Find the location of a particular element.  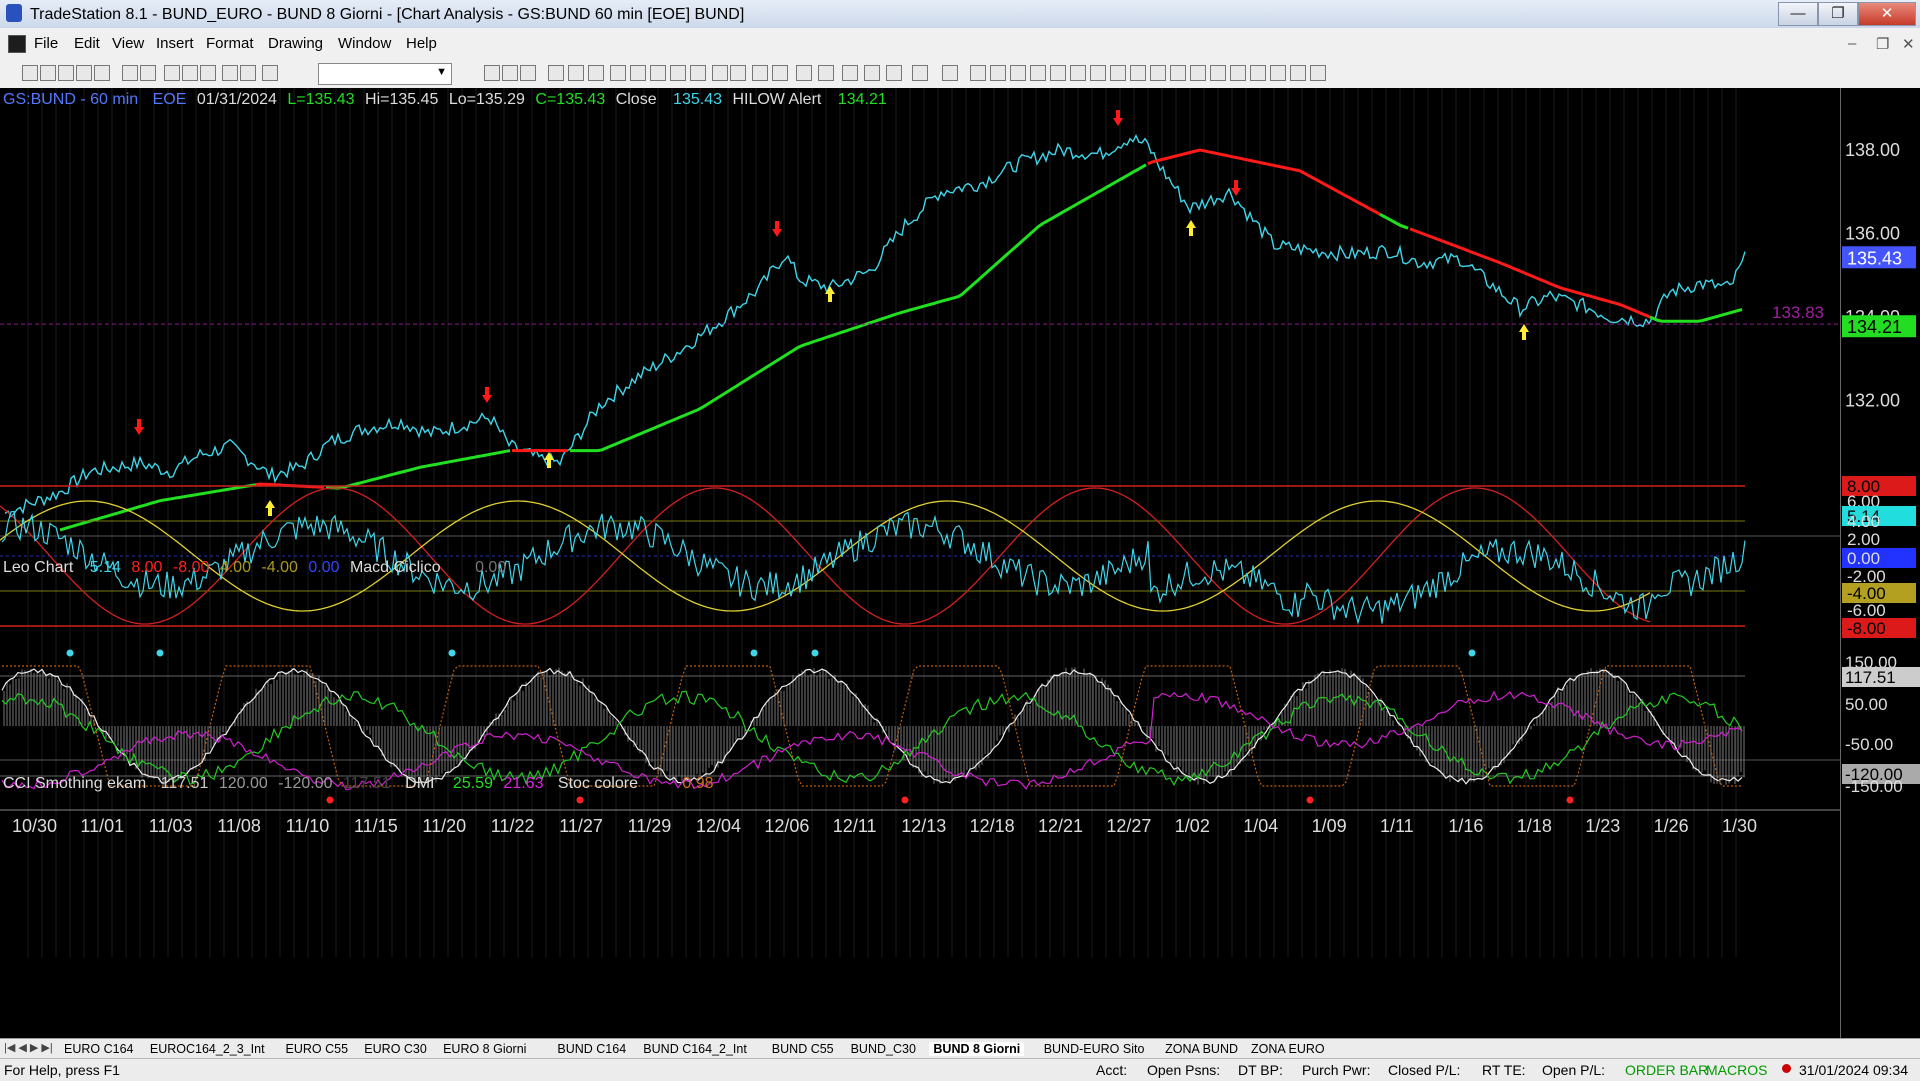

menu-edit: Edit is located at coordinates (87, 43).